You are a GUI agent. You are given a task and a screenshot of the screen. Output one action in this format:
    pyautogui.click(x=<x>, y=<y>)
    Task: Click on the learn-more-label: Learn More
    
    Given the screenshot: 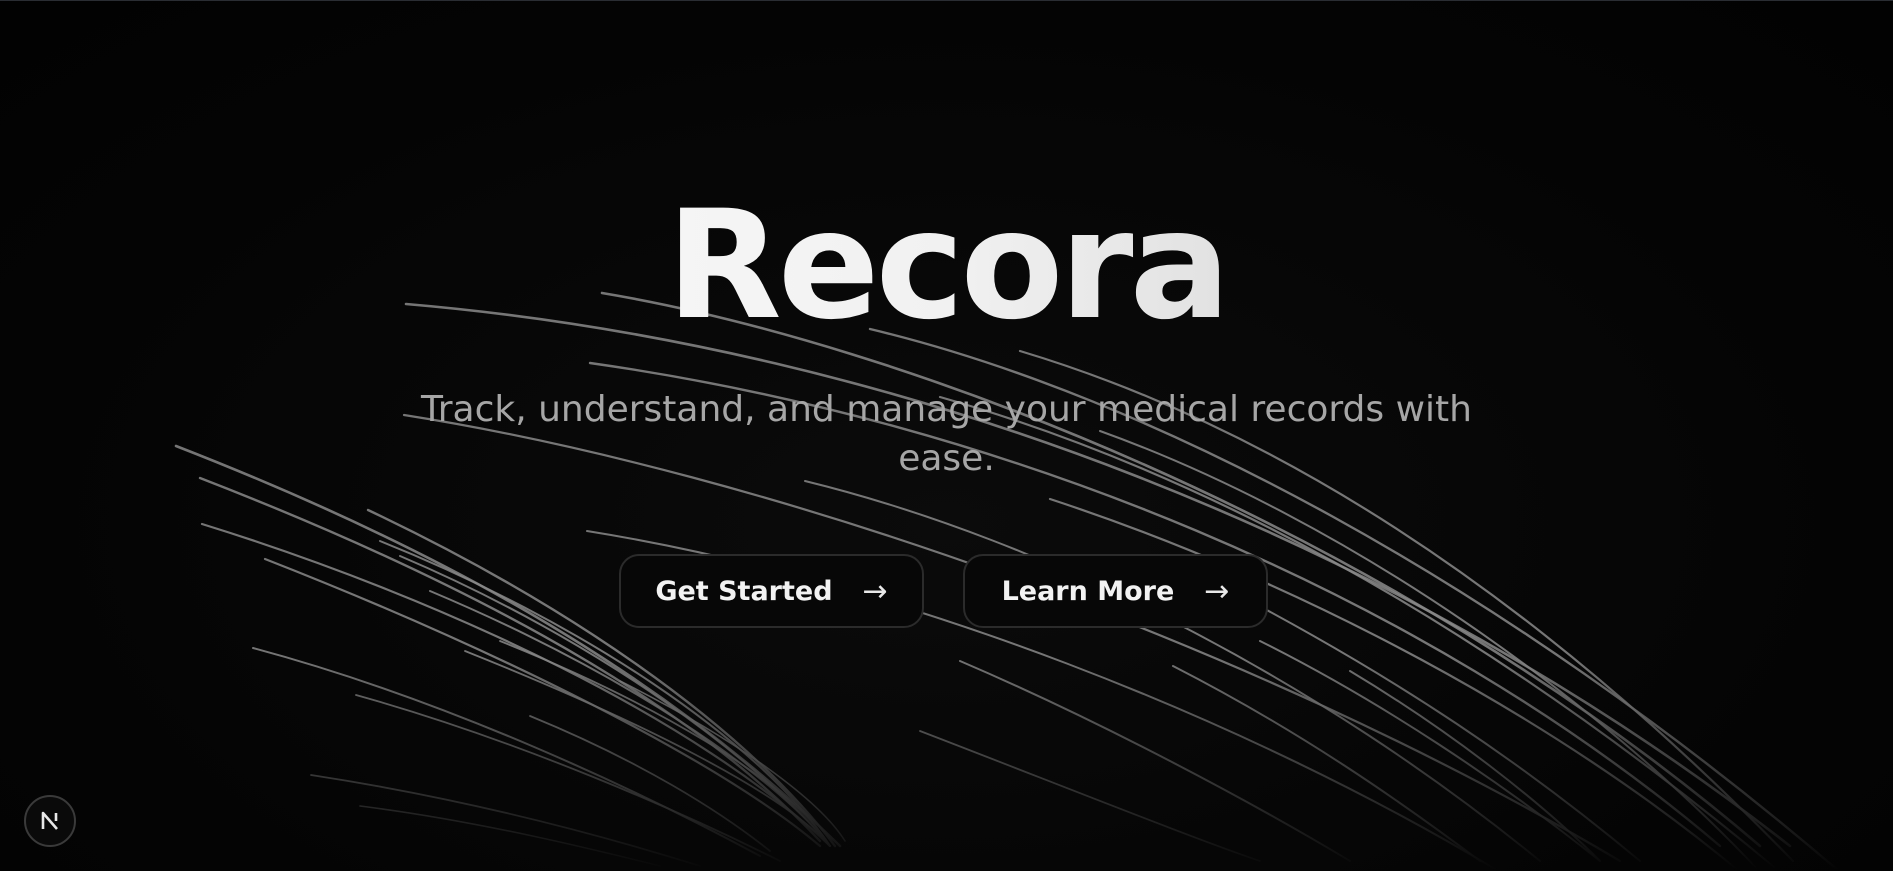 What is the action you would take?
    pyautogui.click(x=1088, y=591)
    